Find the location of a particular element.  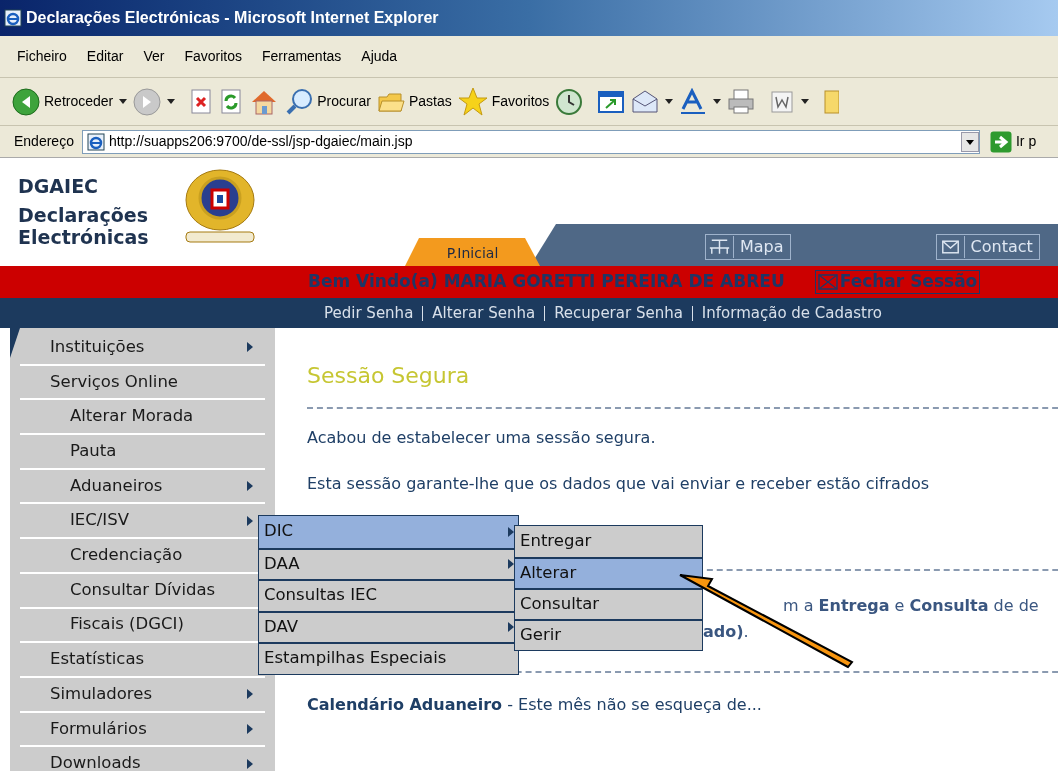

brand-name: DGAIEC is located at coordinates (59, 186).